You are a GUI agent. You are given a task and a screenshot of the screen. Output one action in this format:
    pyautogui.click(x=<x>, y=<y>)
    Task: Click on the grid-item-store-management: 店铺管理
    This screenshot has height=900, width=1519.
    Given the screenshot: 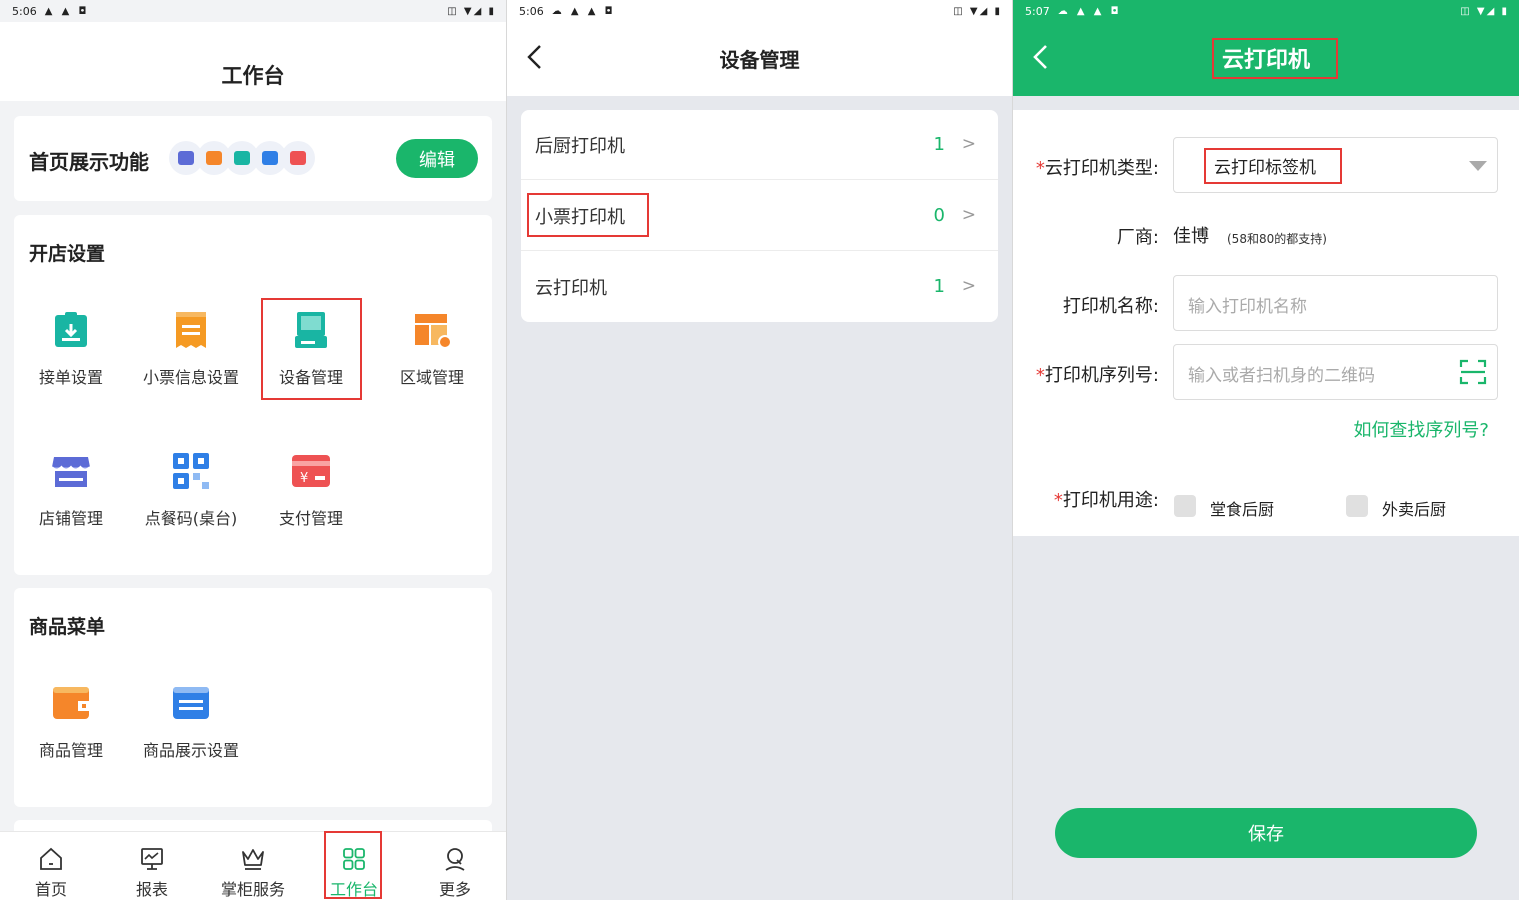 What is the action you would take?
    pyautogui.click(x=71, y=490)
    